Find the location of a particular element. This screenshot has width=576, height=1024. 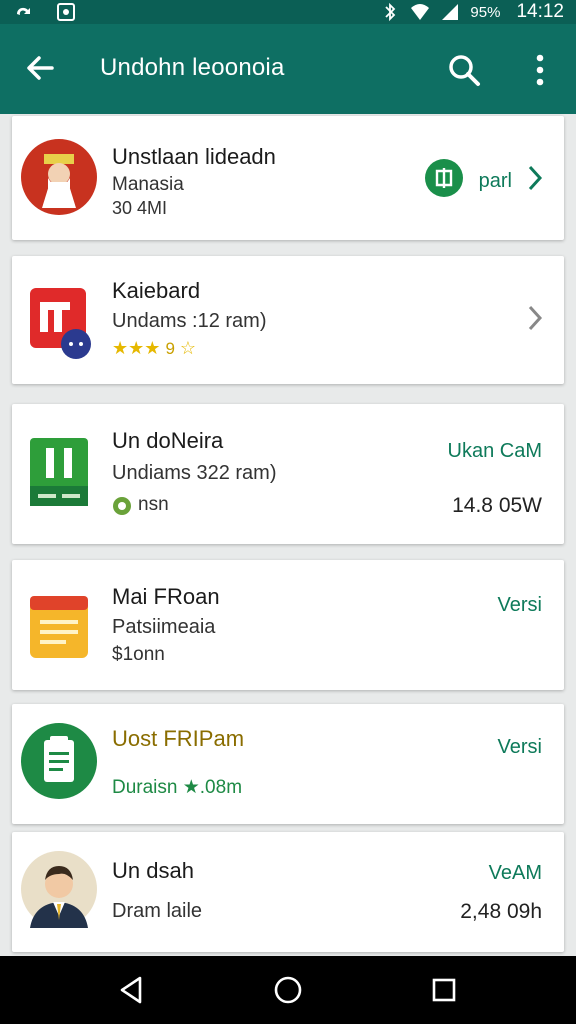

system-nav-bar is located at coordinates (288, 990).